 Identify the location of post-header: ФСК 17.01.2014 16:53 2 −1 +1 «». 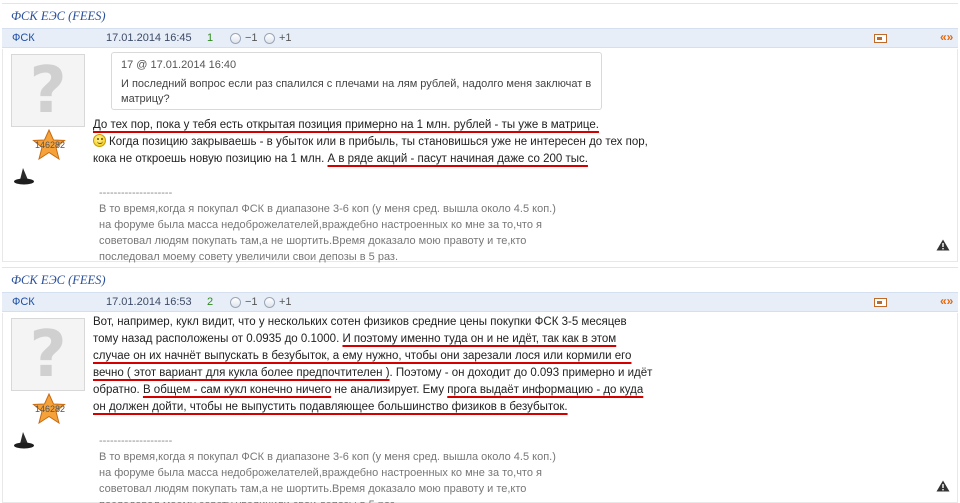
(480, 302).